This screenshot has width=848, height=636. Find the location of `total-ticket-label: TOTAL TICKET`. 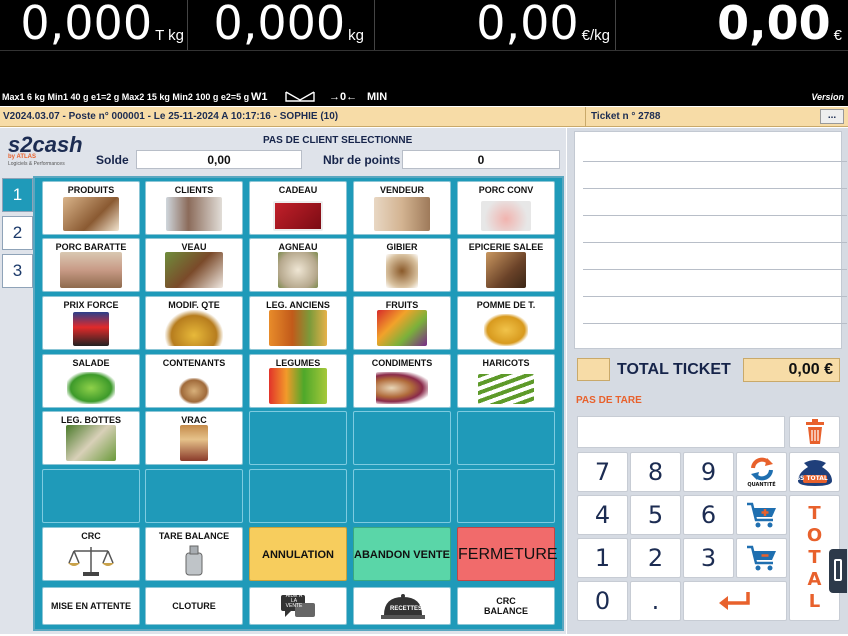

total-ticket-label: TOTAL TICKET is located at coordinates (674, 369).